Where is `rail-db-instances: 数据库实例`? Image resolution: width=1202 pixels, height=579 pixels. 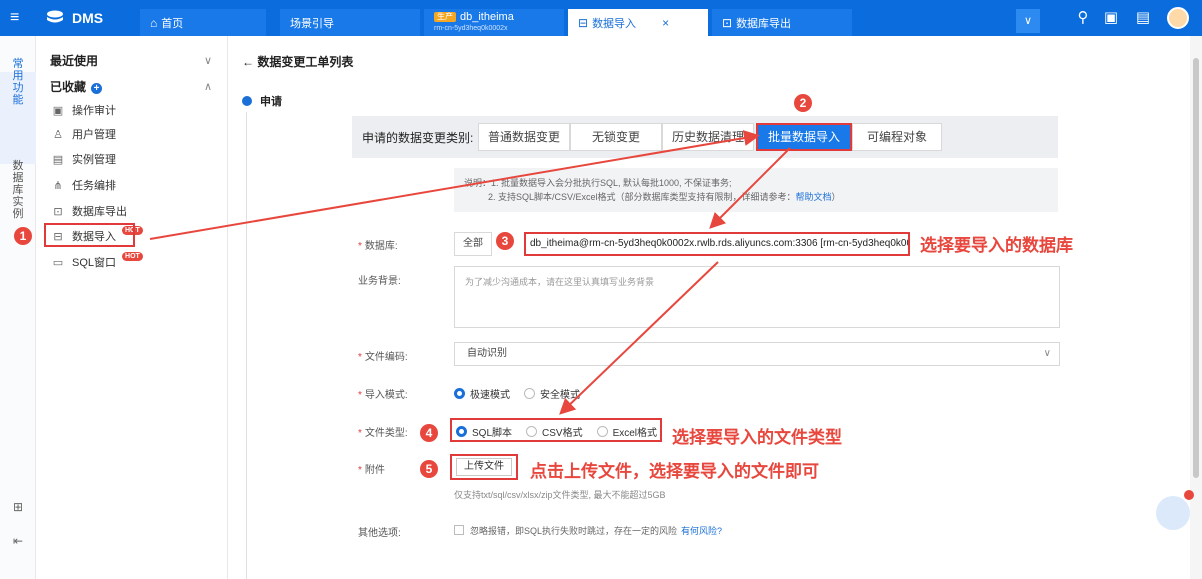 rail-db-instances: 数据库实例 is located at coordinates (18, 190).